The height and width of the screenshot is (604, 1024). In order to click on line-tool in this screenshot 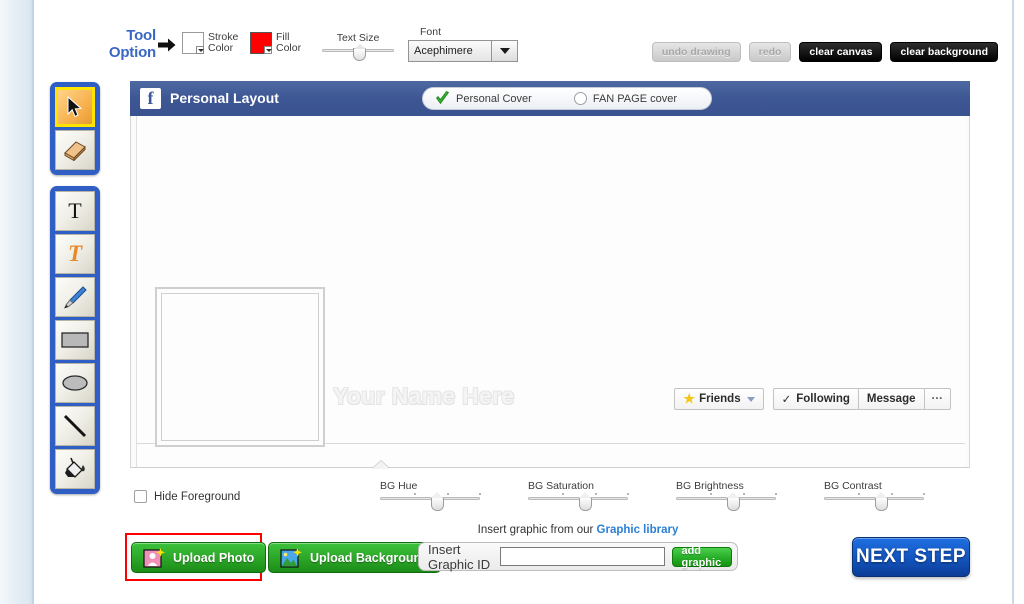, I will do `click(75, 426)`.